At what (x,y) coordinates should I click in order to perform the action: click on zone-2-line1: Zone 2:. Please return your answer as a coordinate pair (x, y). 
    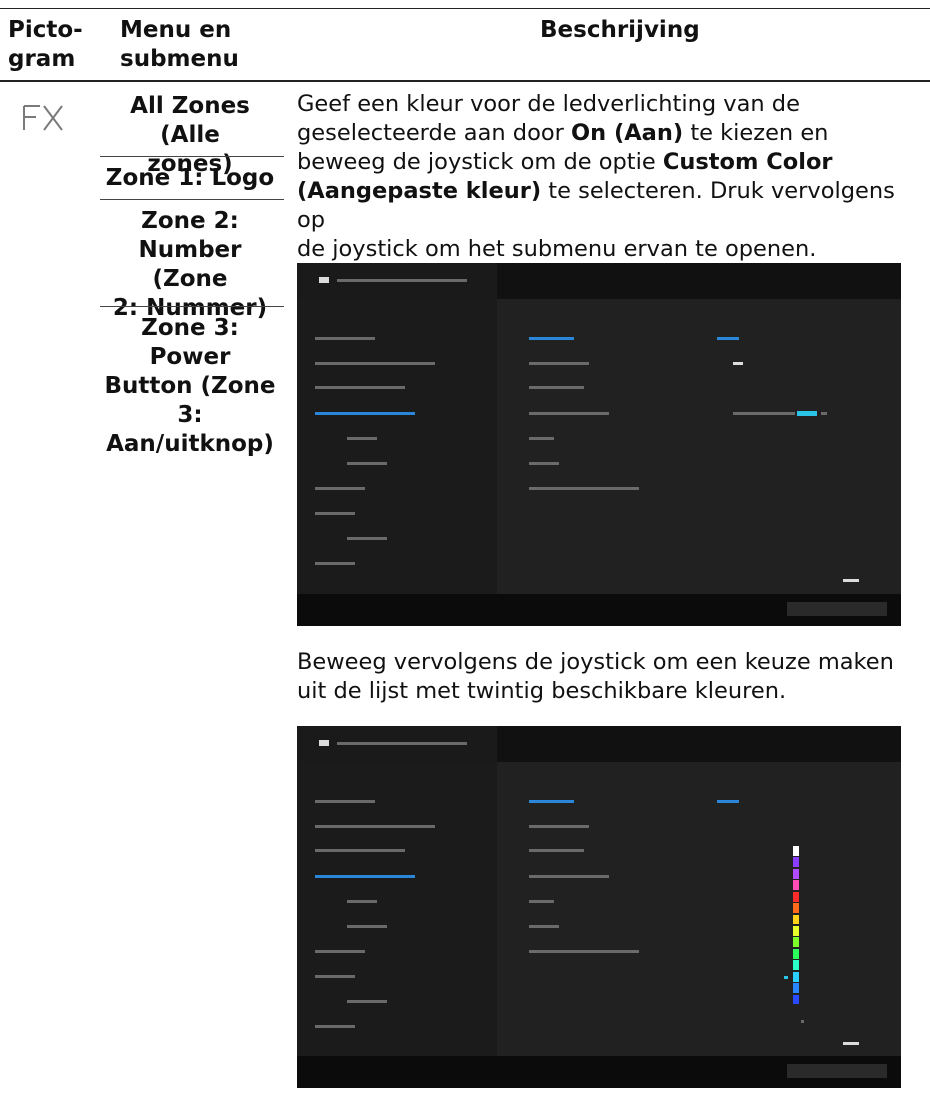
    Looking at the image, I should click on (190, 221).